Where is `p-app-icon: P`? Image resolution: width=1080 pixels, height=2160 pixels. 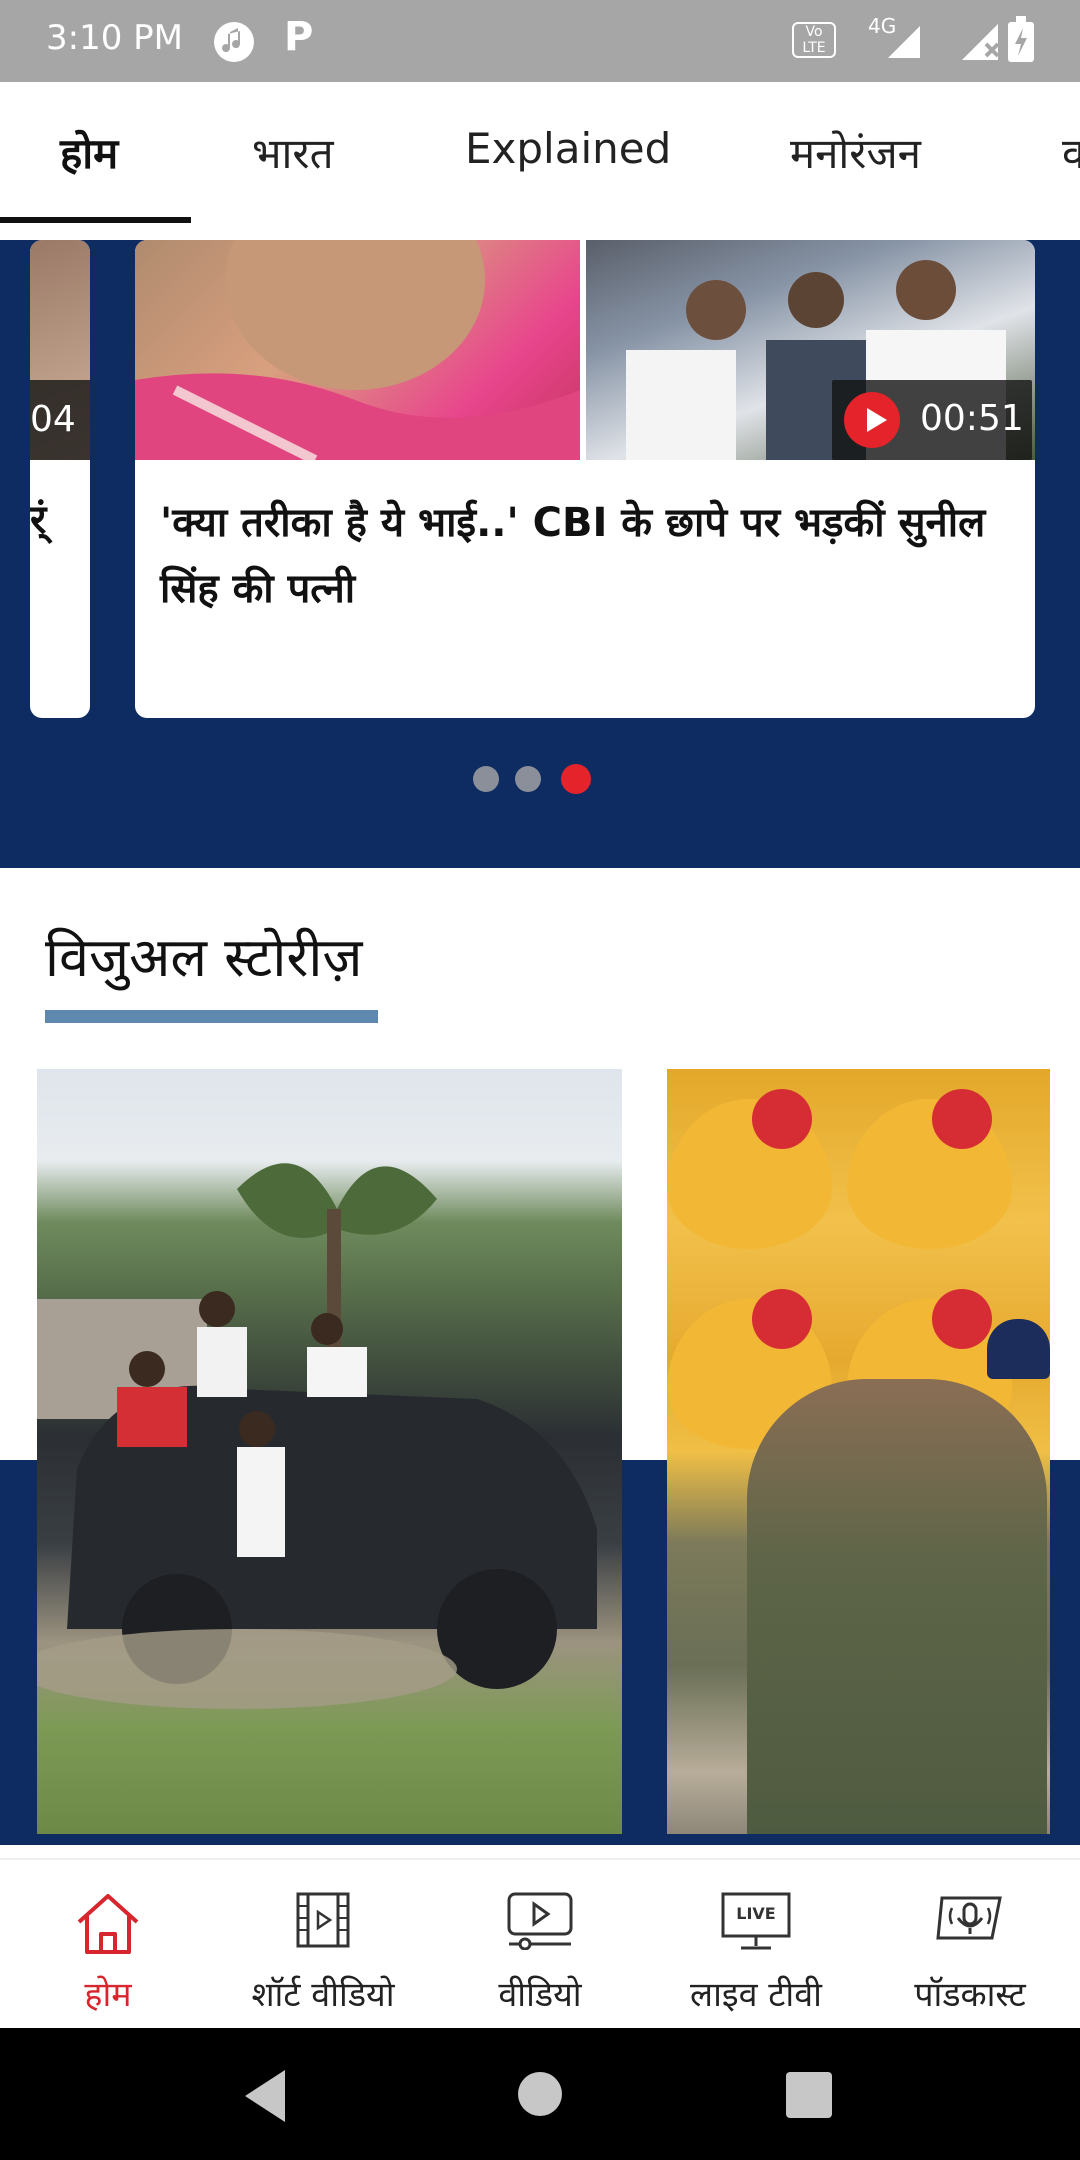
p-app-icon: P is located at coordinates (299, 37).